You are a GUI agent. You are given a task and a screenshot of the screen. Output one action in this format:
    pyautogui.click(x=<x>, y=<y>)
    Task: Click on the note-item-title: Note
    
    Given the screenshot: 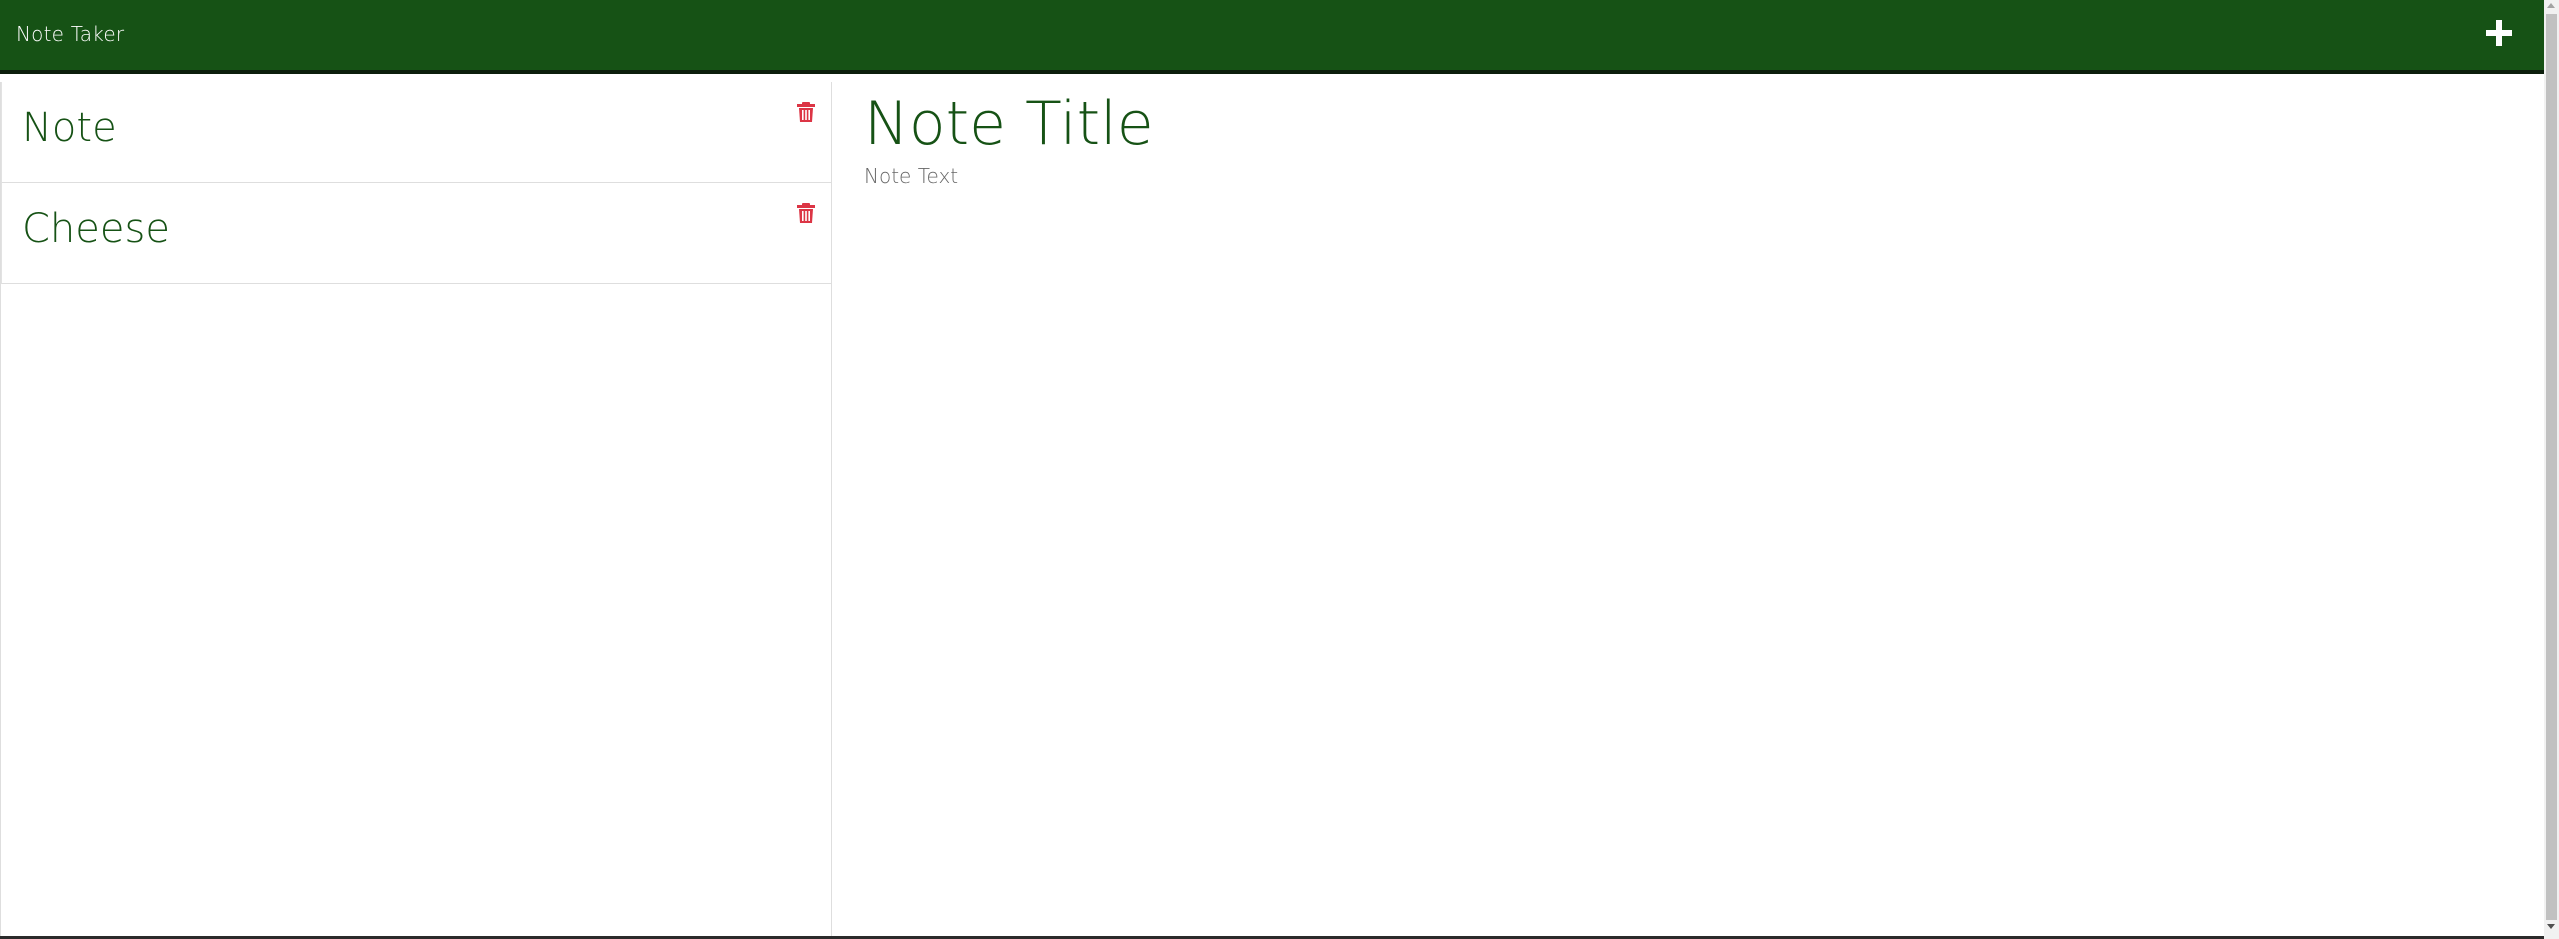 What is the action you would take?
    pyautogui.click(x=69, y=128)
    